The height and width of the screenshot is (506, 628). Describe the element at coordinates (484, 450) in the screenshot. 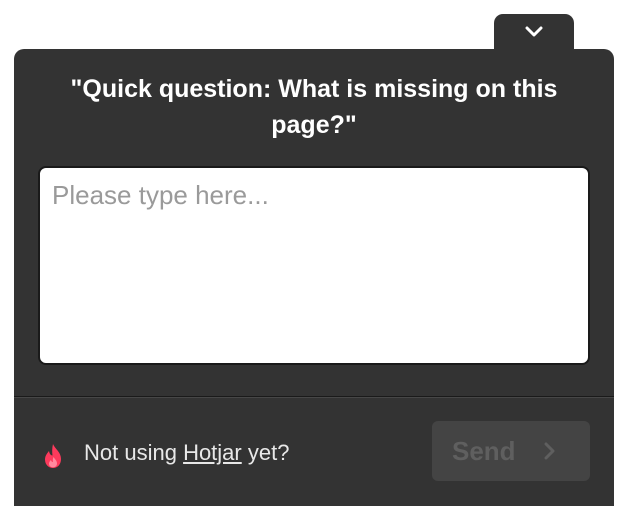

I see `send-button-label: Send` at that location.